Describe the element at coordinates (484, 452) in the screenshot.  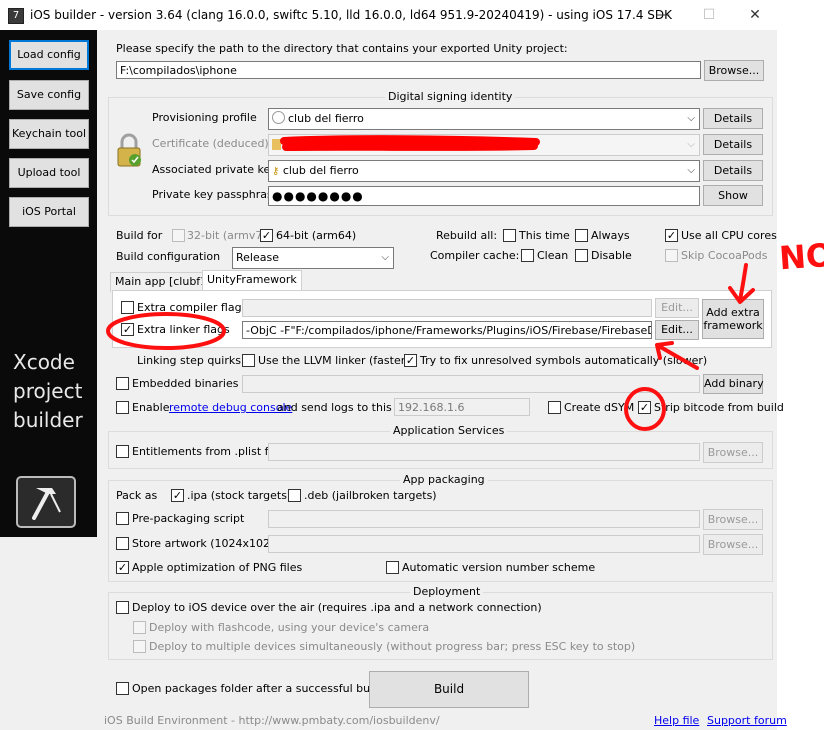
I see `entitlements-input` at that location.